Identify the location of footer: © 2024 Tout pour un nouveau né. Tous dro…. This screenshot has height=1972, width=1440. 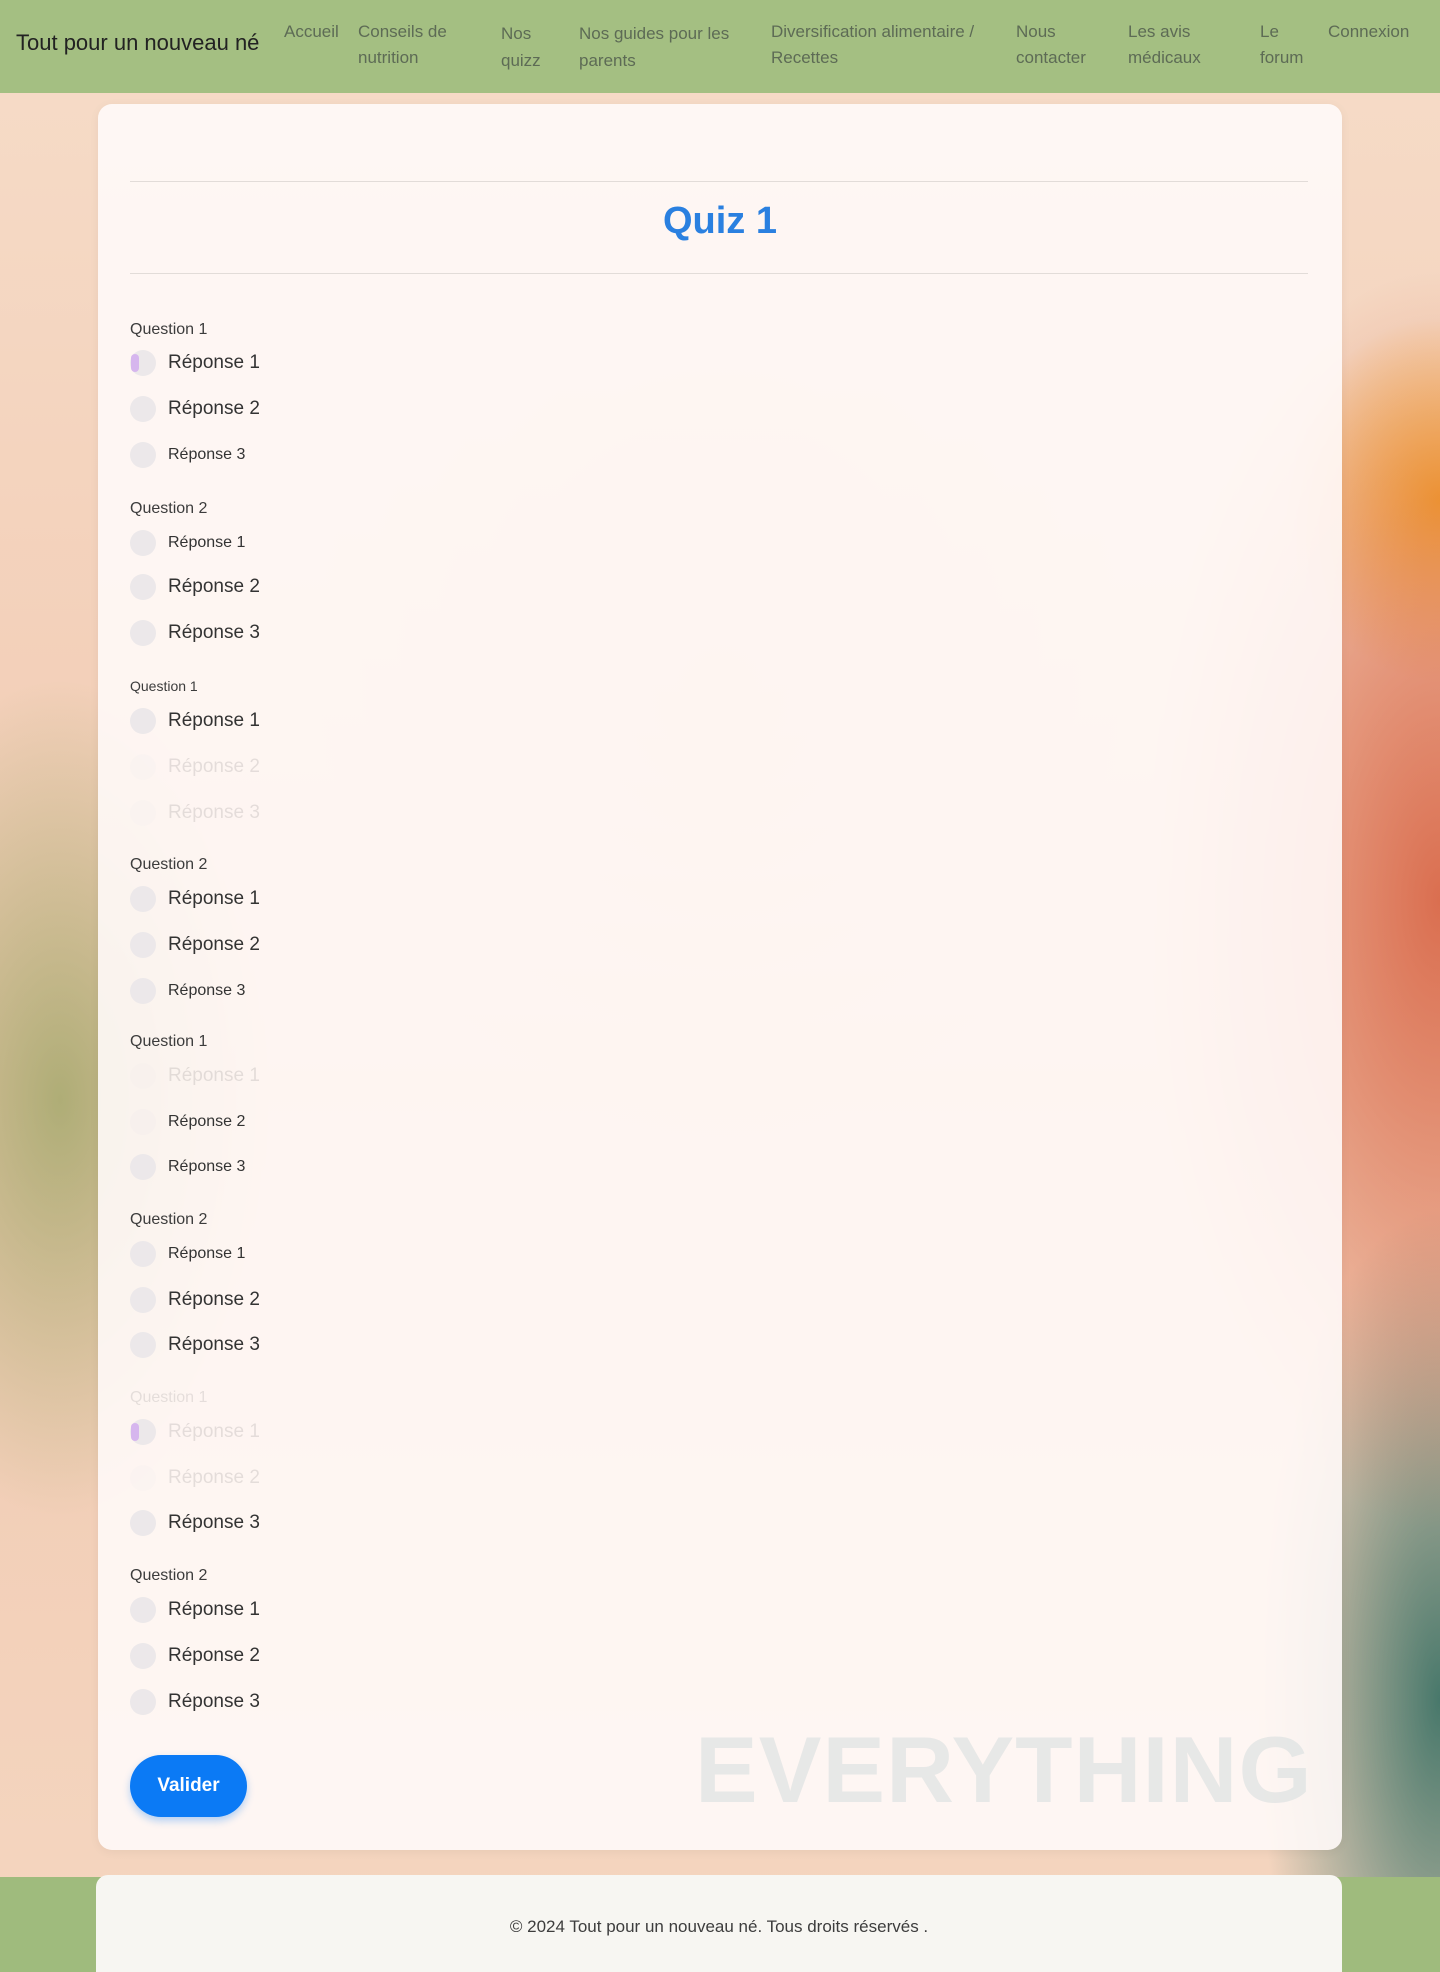
(719, 1923).